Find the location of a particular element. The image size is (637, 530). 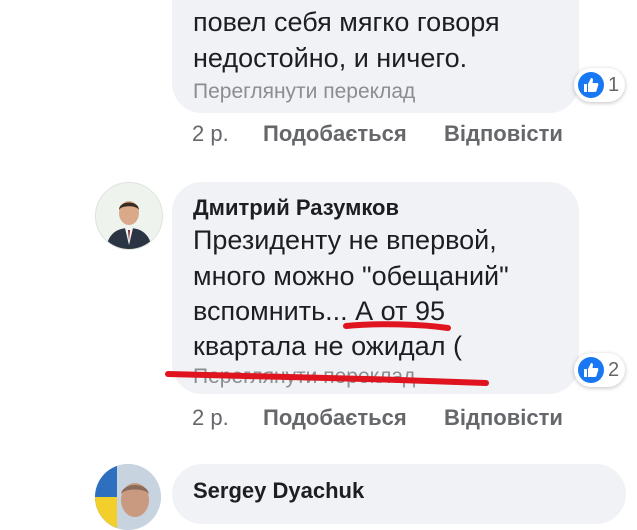

comment-text-line: много можно "обещаний" is located at coordinates (351, 276).